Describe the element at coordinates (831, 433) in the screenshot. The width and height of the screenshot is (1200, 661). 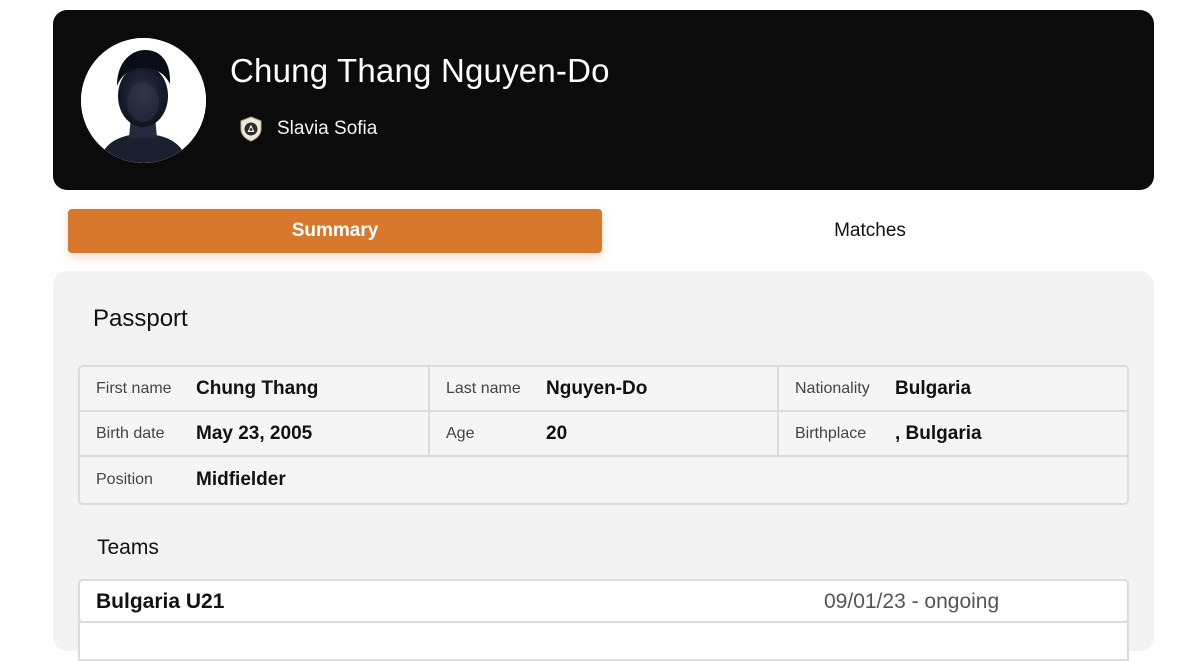
I see `birthplace-label: Birthplace` at that location.